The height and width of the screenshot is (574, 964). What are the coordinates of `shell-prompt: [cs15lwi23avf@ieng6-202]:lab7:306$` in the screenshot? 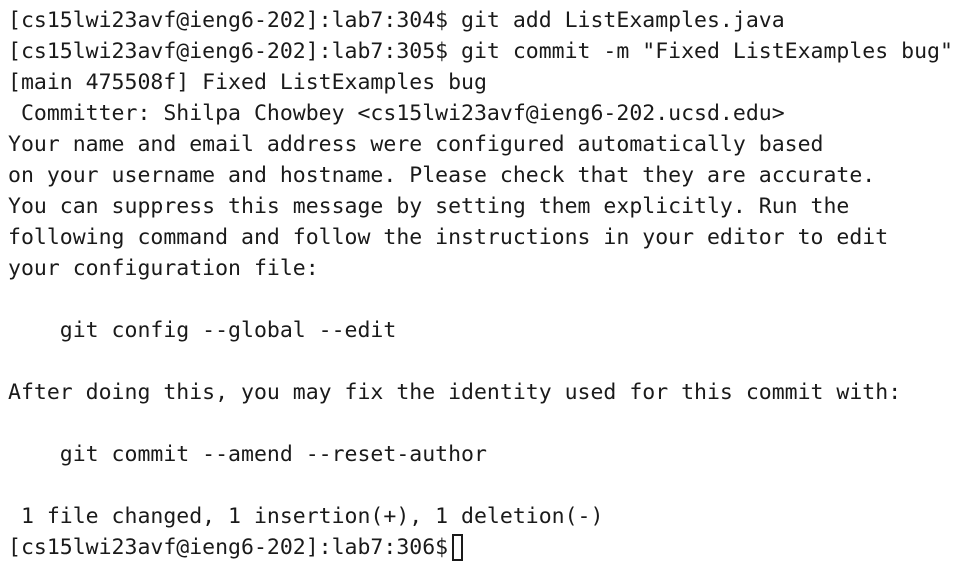 It's located at (228, 547).